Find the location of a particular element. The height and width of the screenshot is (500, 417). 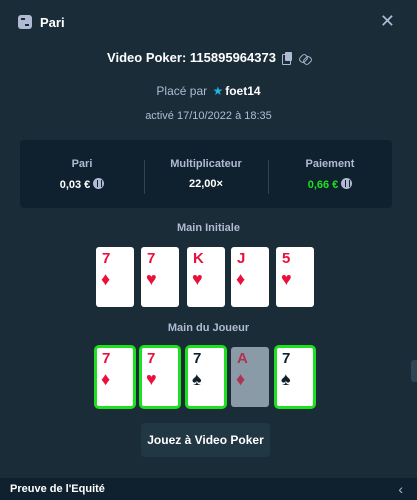

placed-by-line: Placé par ★ foet14 is located at coordinates (208, 91).